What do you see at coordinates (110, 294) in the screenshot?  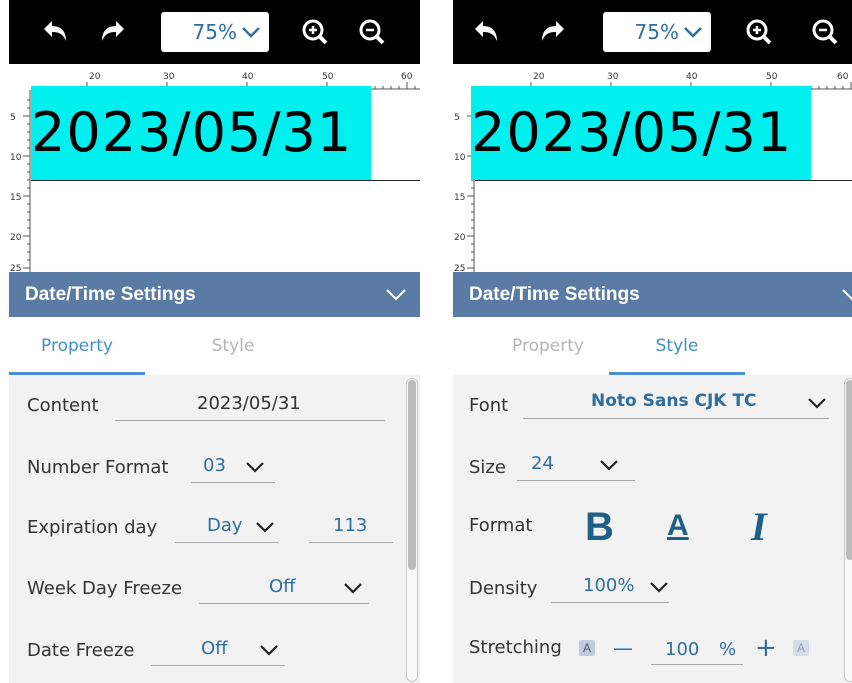 I see `settings-title: Date/Time Settings` at bounding box center [110, 294].